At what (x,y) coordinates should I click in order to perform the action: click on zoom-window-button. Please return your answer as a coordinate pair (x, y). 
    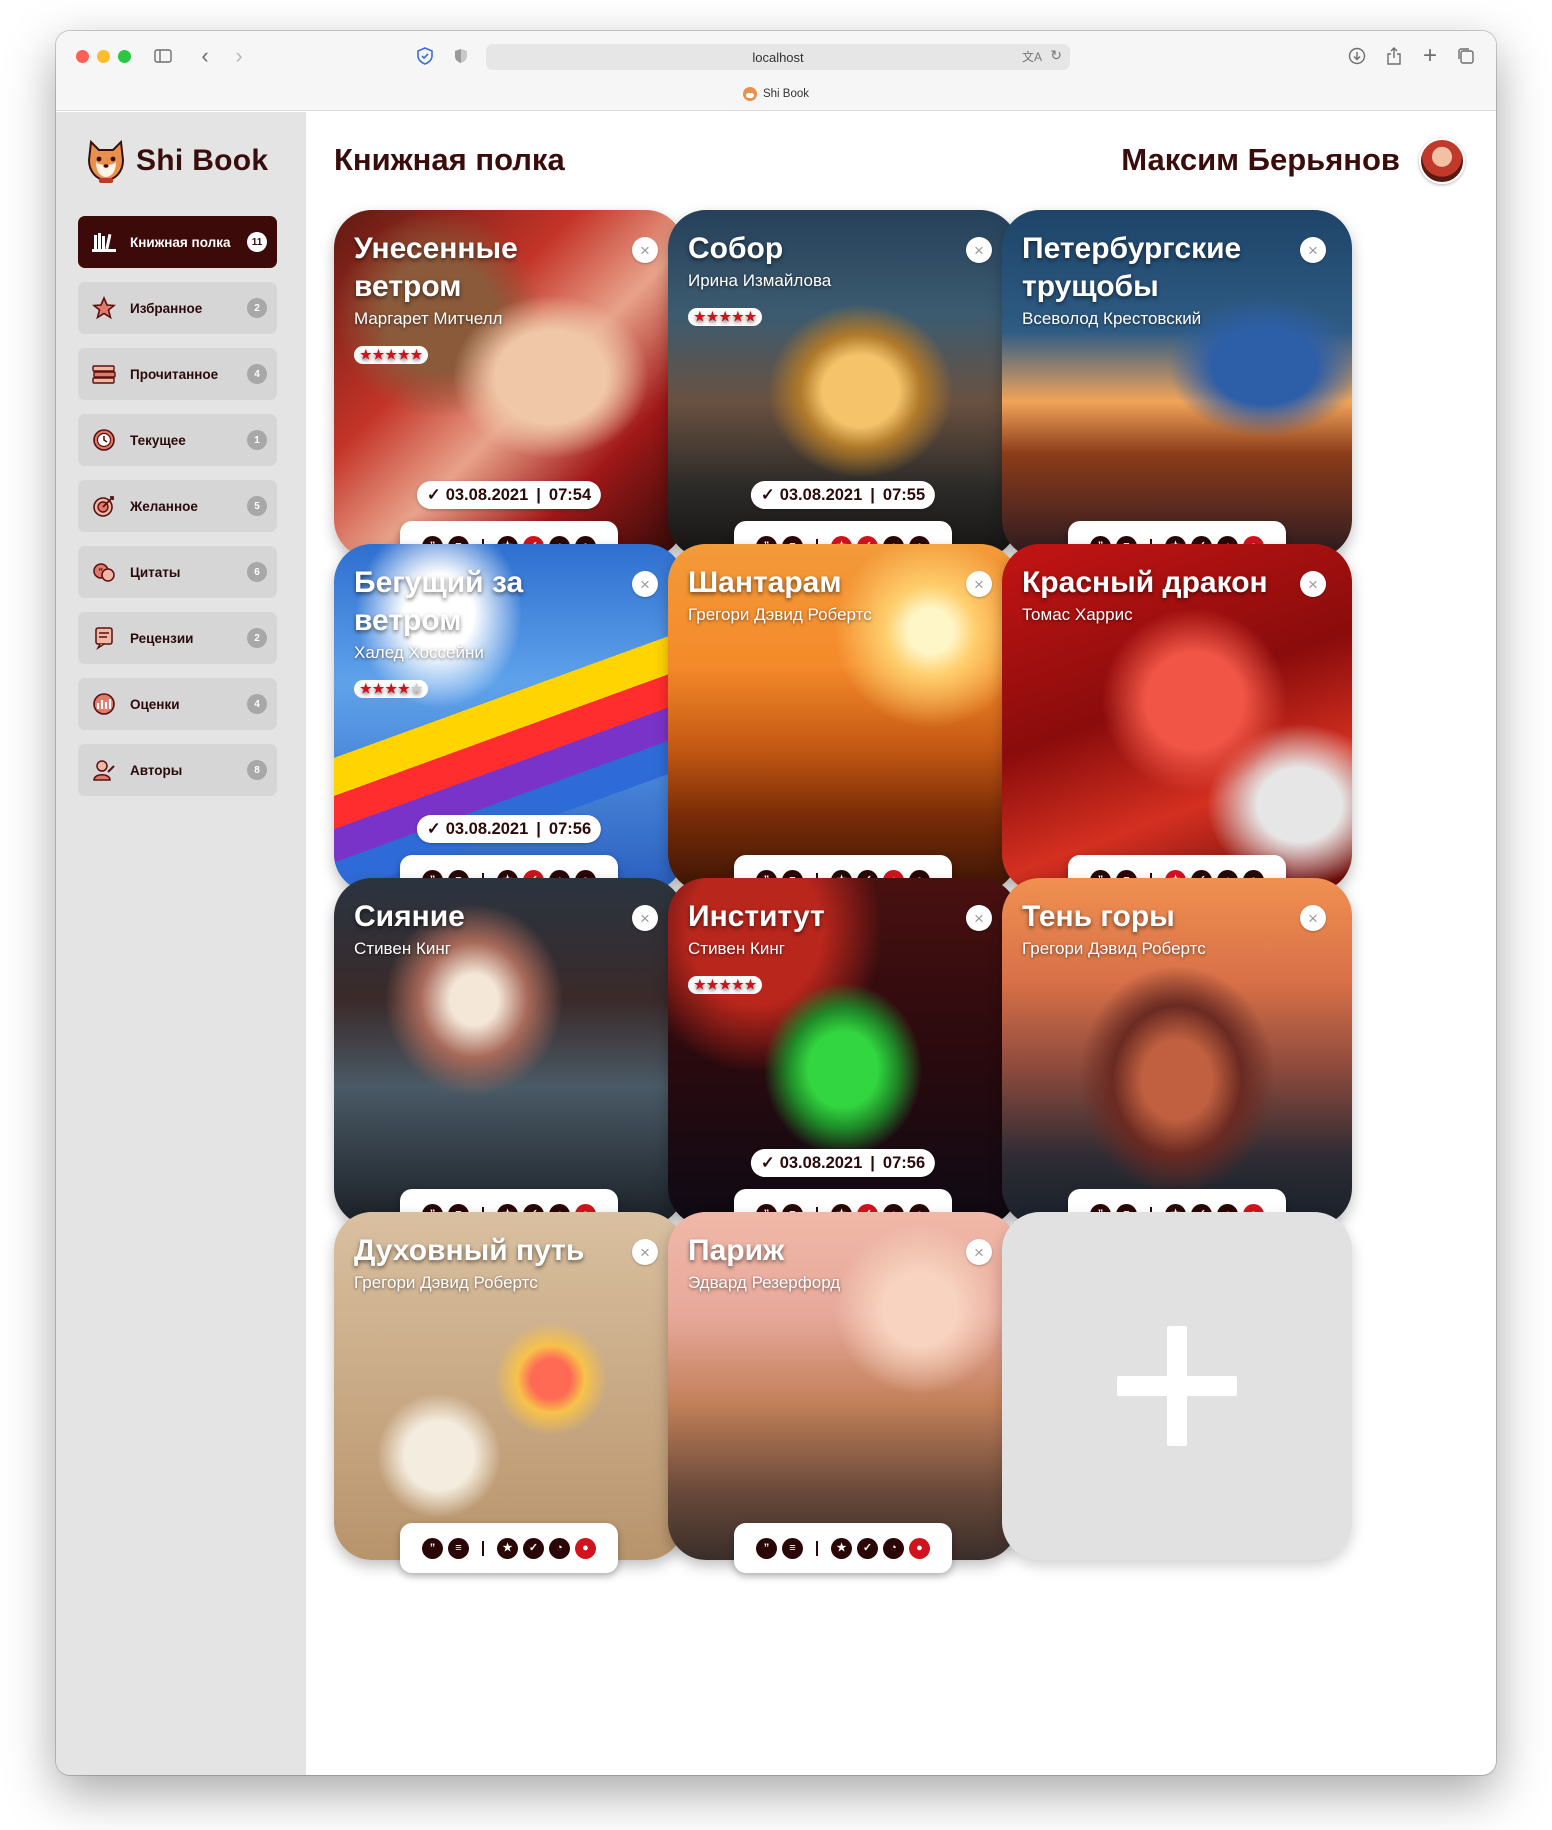
    Looking at the image, I should click on (124, 56).